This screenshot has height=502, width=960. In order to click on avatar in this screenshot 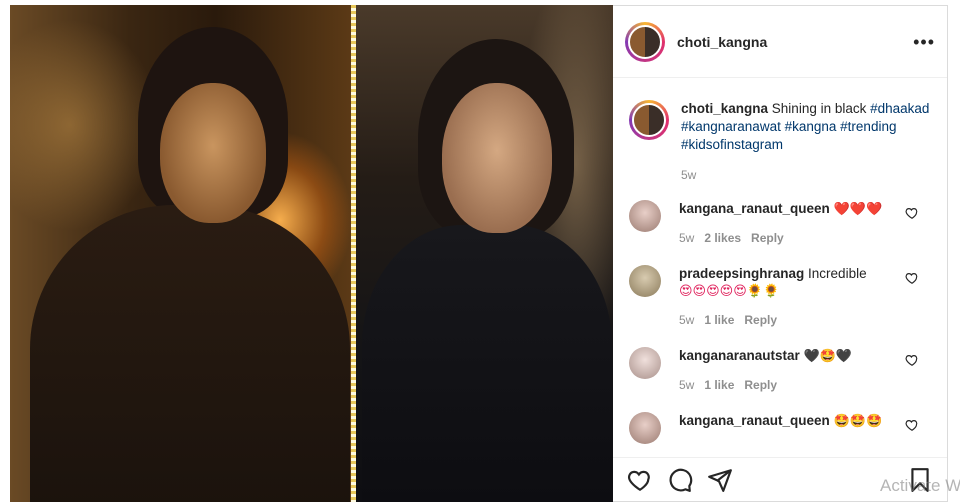, I will do `click(645, 41)`.